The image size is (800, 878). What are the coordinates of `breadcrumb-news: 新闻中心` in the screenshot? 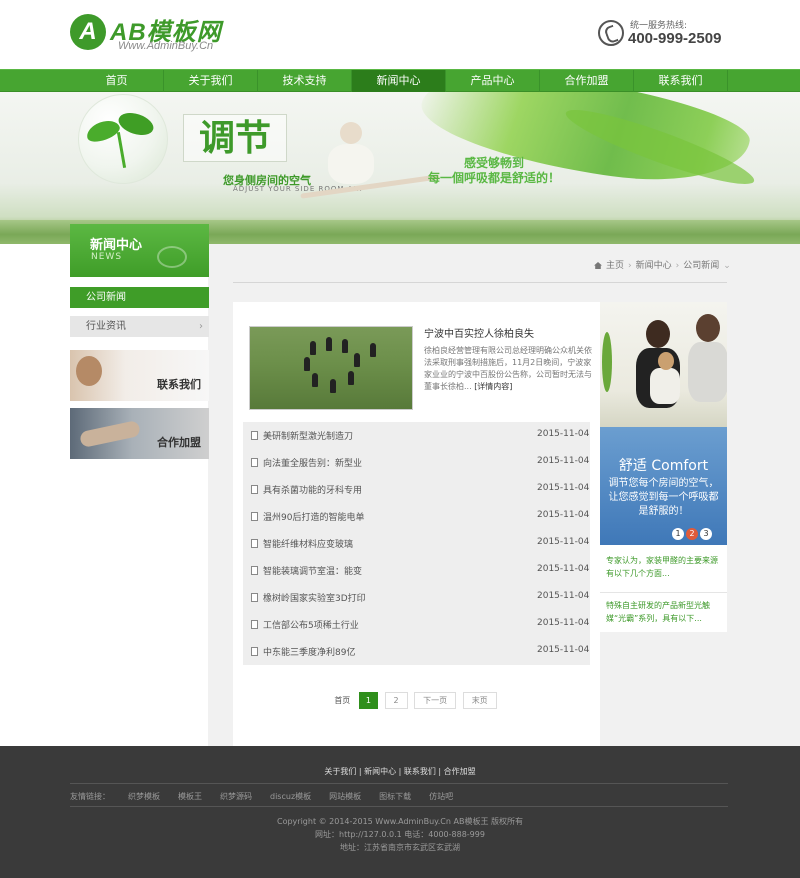 It's located at (654, 266).